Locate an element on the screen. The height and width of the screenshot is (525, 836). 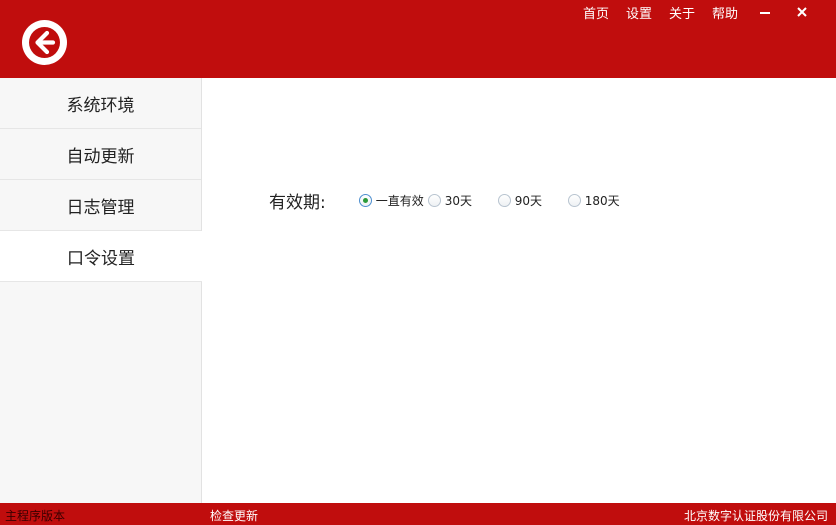
nav-about: 关于 is located at coordinates (682, 12).